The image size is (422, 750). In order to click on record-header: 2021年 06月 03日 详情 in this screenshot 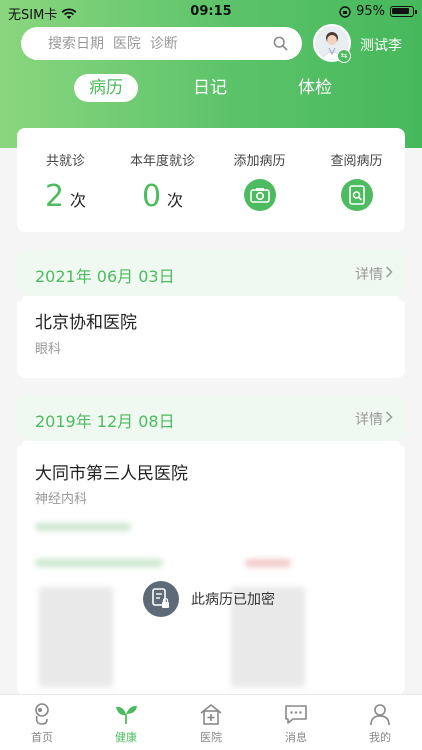, I will do `click(211, 273)`.